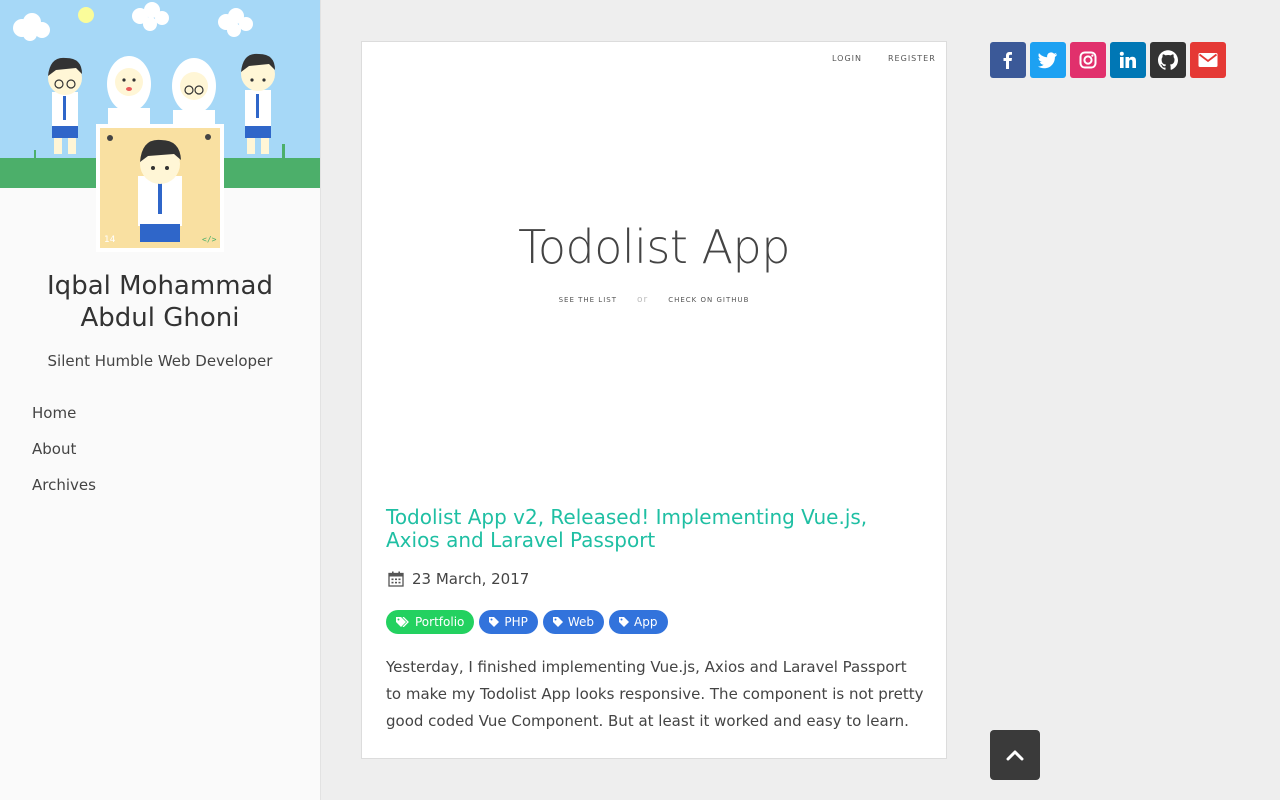 Image resolution: width=1280 pixels, height=800 pixels. I want to click on post-date: 23 March, 2017, so click(458, 579).